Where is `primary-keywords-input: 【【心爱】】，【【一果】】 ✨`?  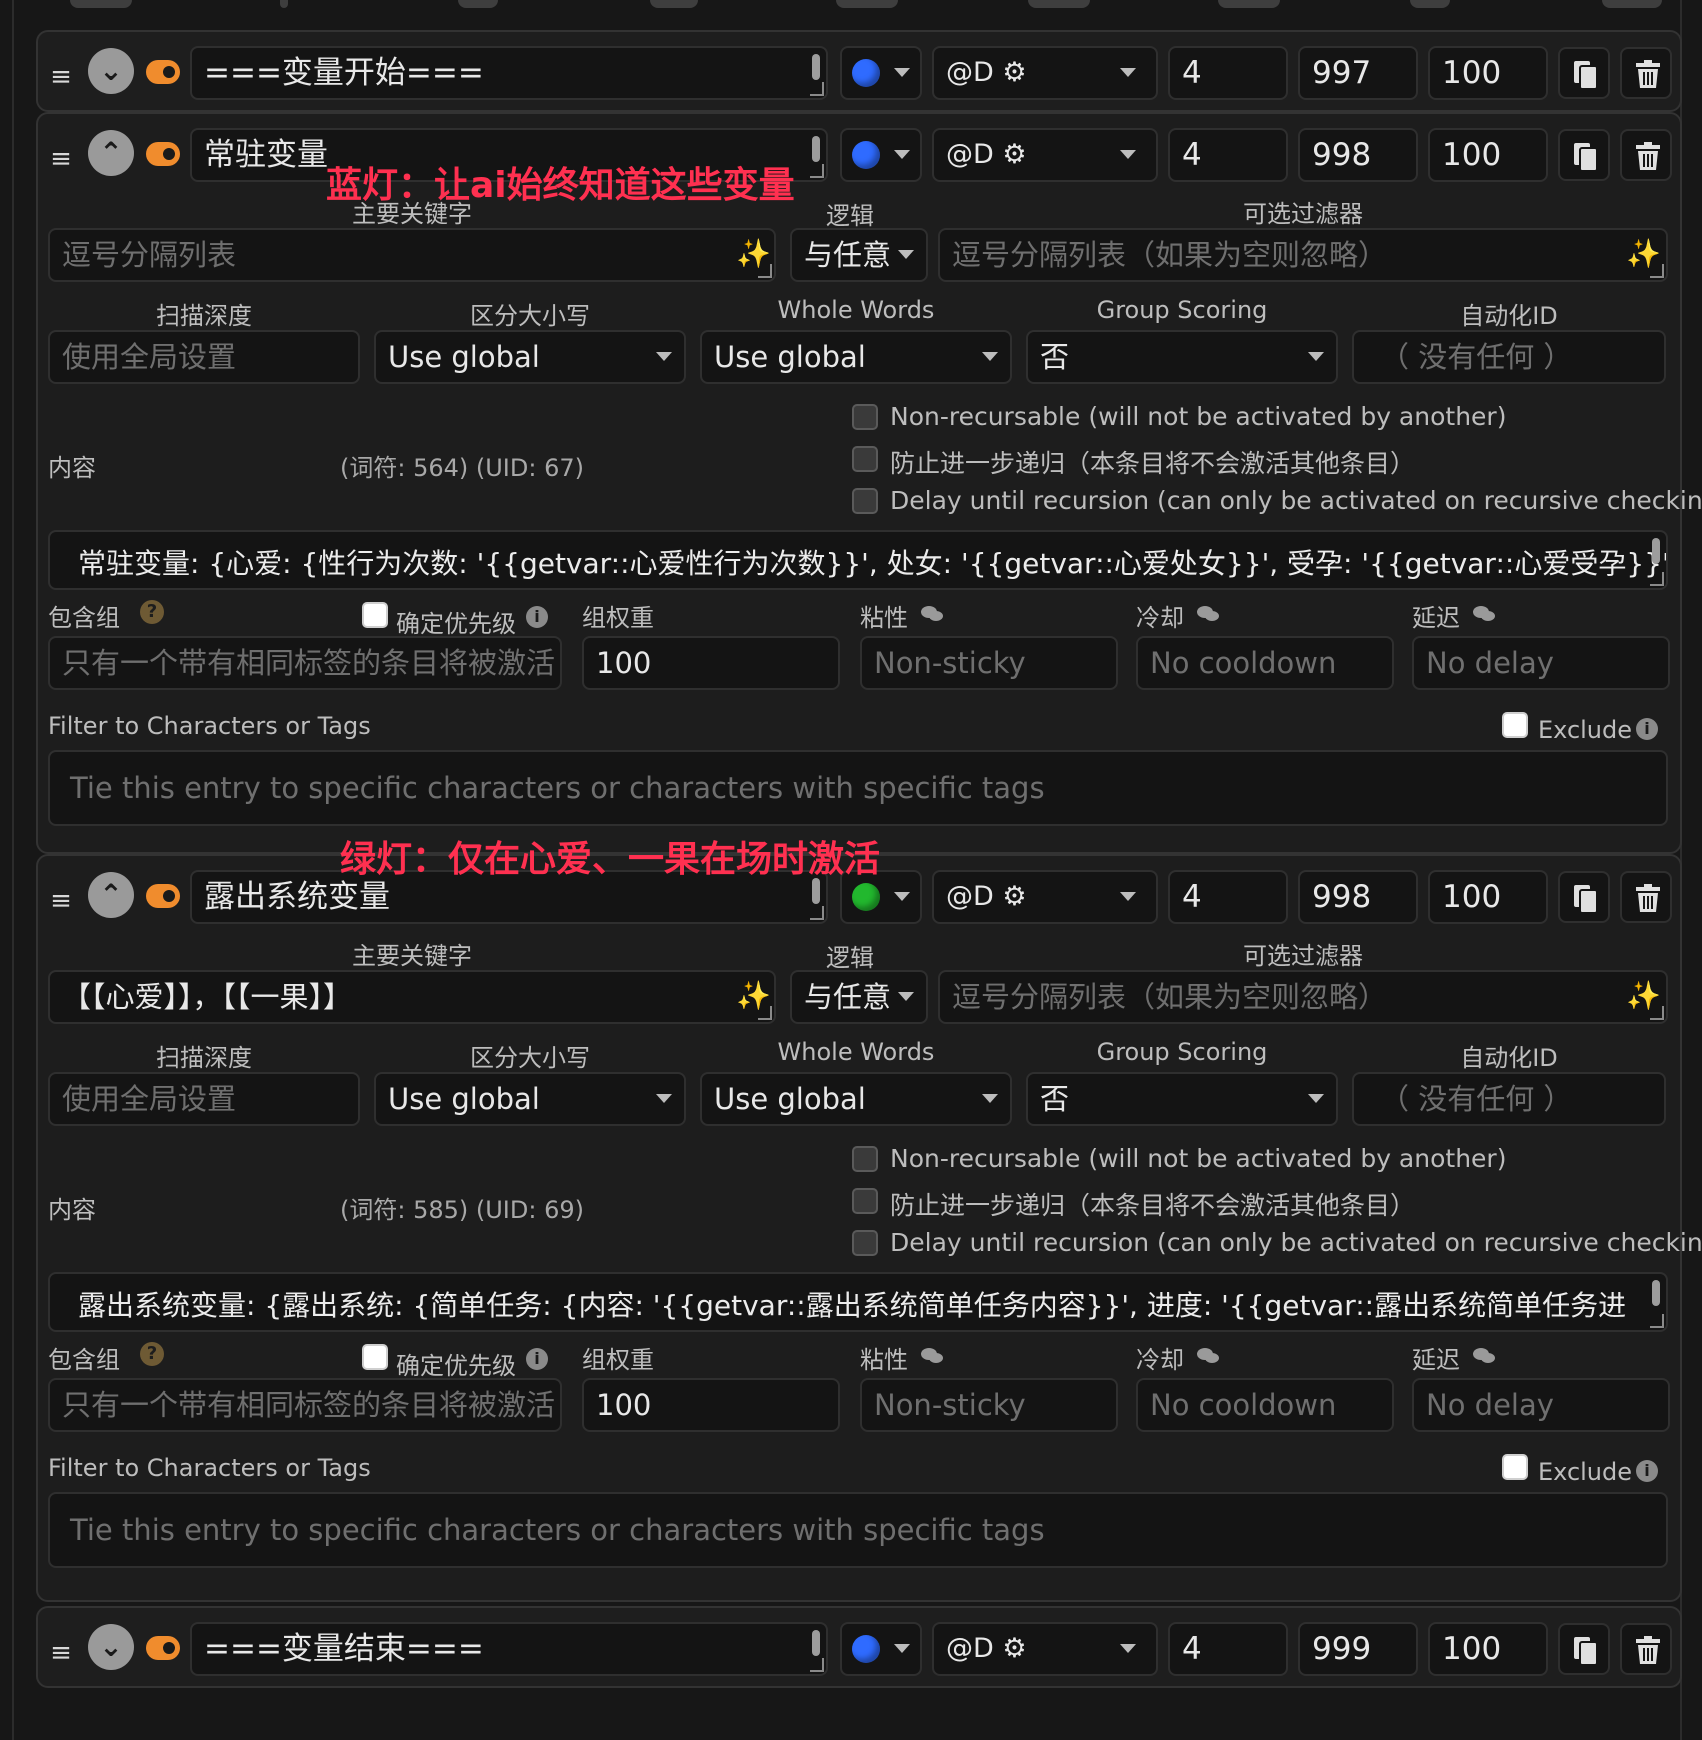
primary-keywords-input: 【【心爱】】，【【一果】】 ✨ is located at coordinates (412, 997).